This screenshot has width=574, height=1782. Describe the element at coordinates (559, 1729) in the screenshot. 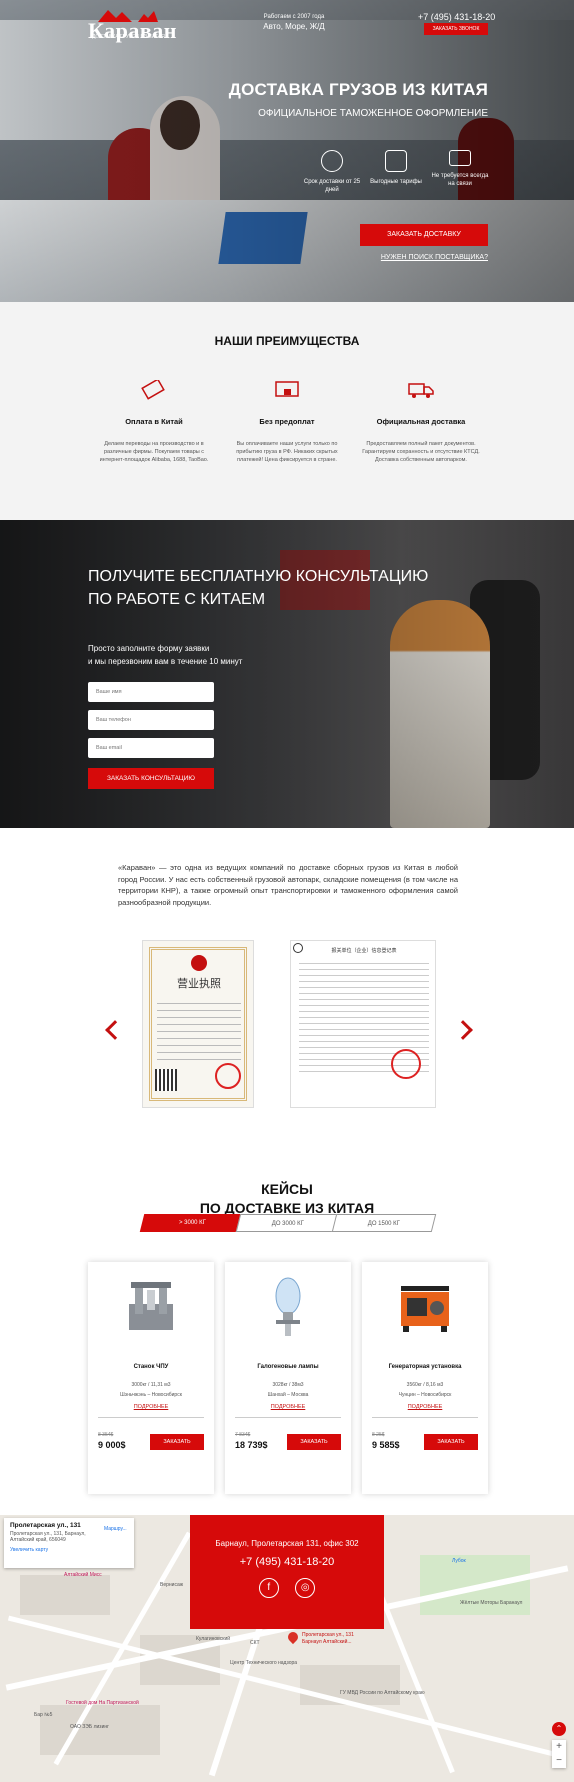

I see `scroll-top-button: ⌃` at that location.